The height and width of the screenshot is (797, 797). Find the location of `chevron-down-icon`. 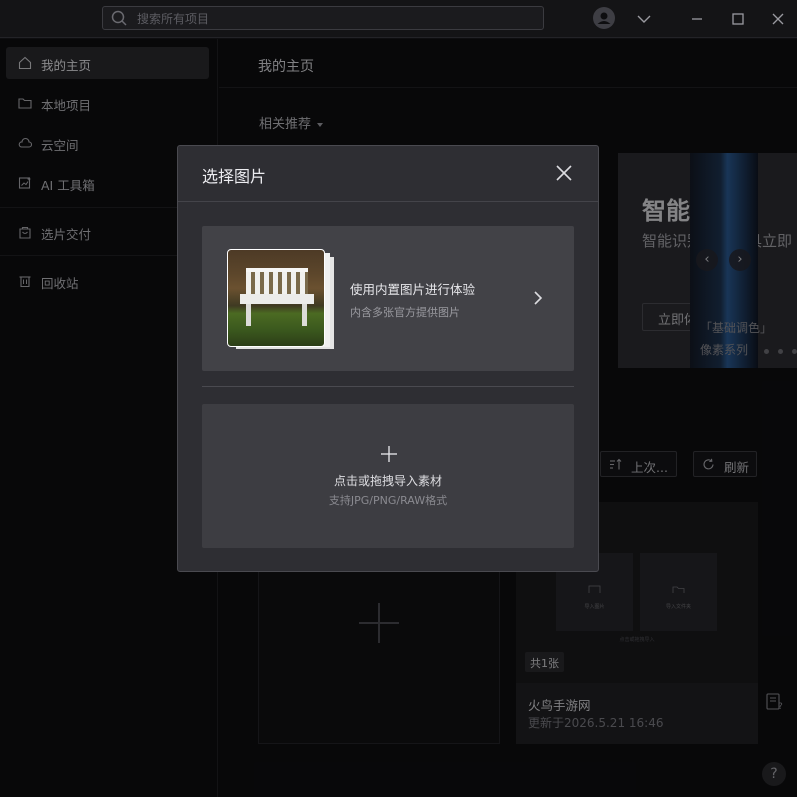

chevron-down-icon is located at coordinates (644, 19).